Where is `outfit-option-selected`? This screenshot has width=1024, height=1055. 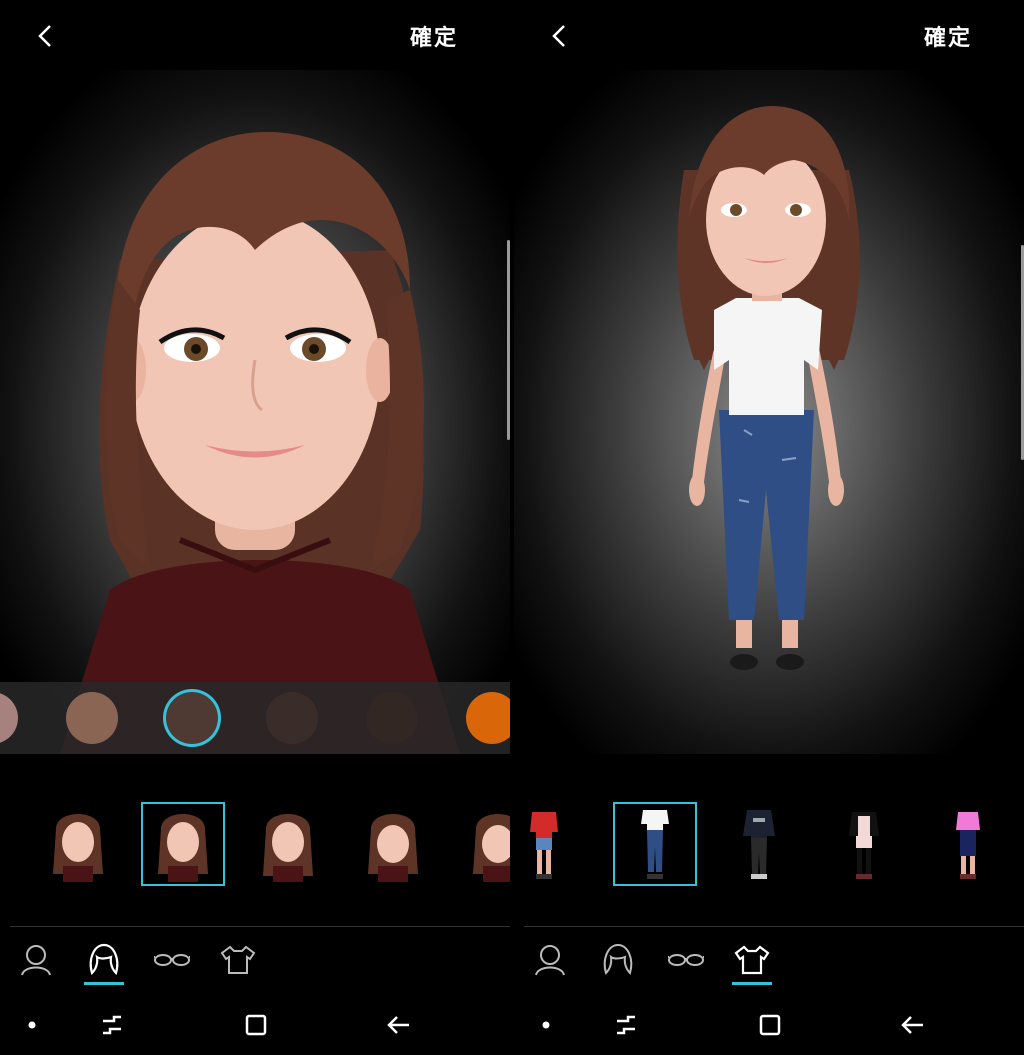 outfit-option-selected is located at coordinates (655, 844).